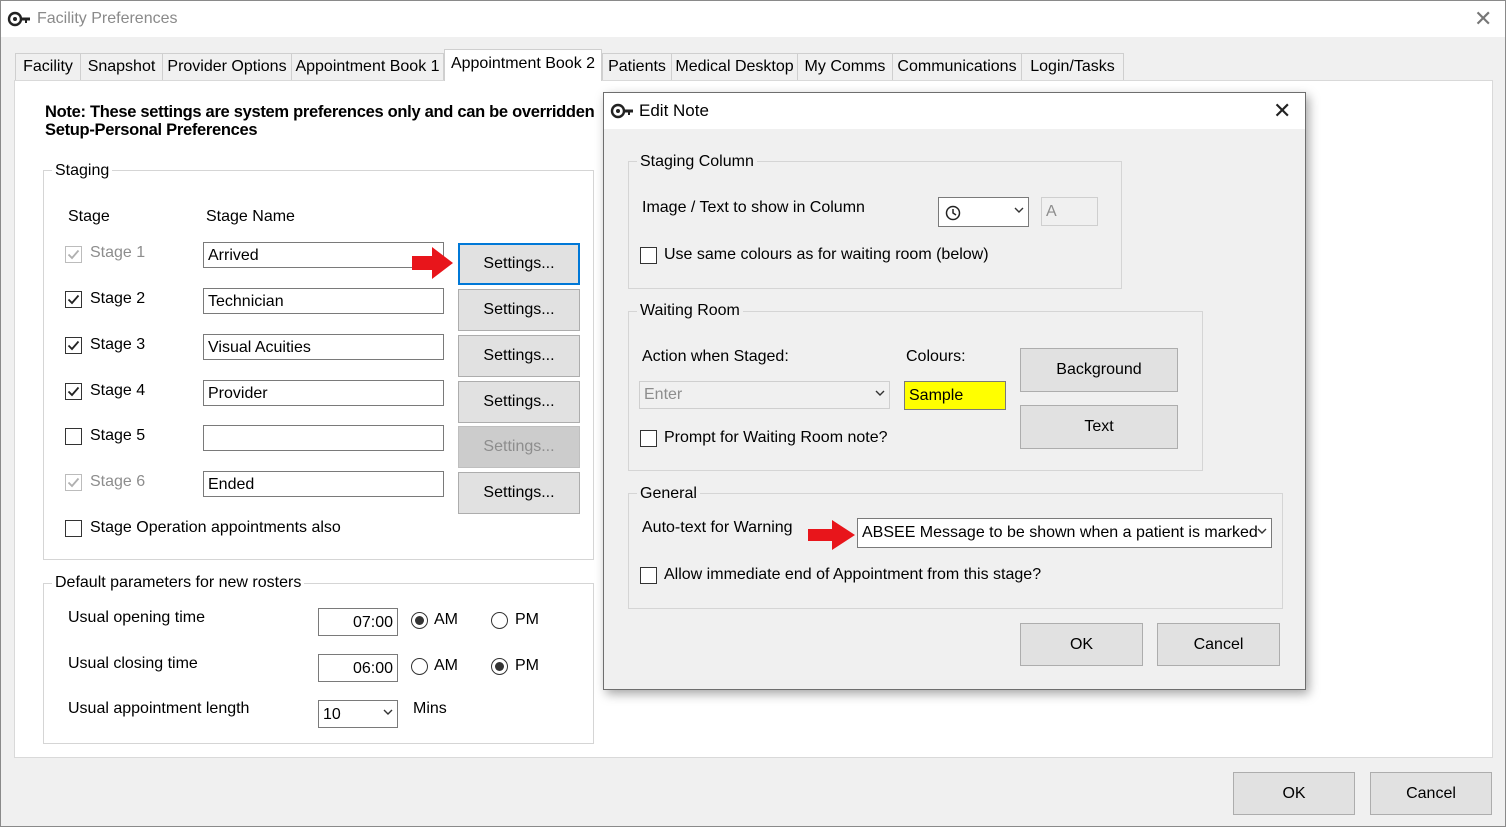 This screenshot has height=827, width=1506. I want to click on tab-communications: Communications, so click(957, 66).